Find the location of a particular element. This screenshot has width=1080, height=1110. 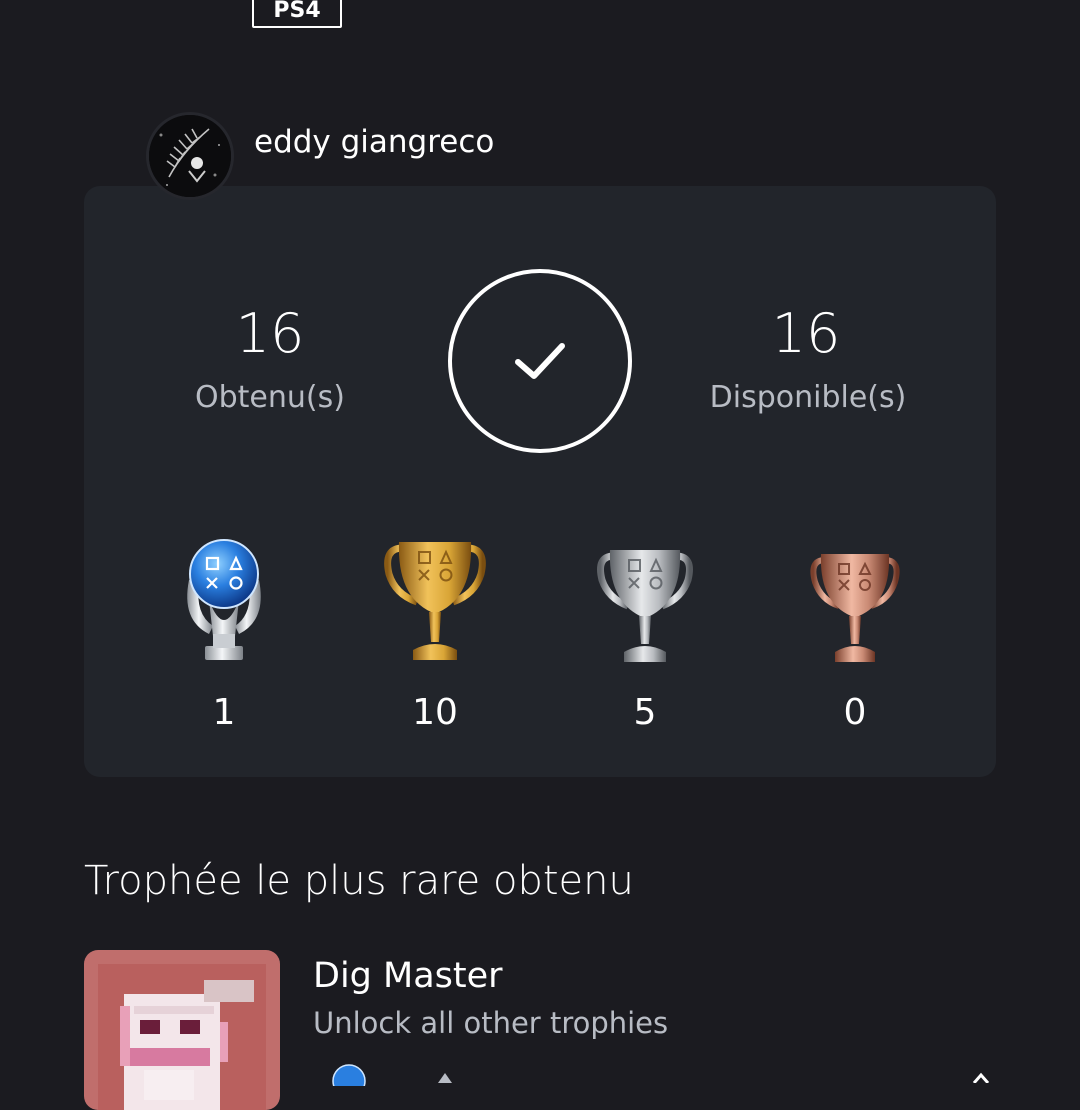

silver-trophy-icon is located at coordinates (645, 596).